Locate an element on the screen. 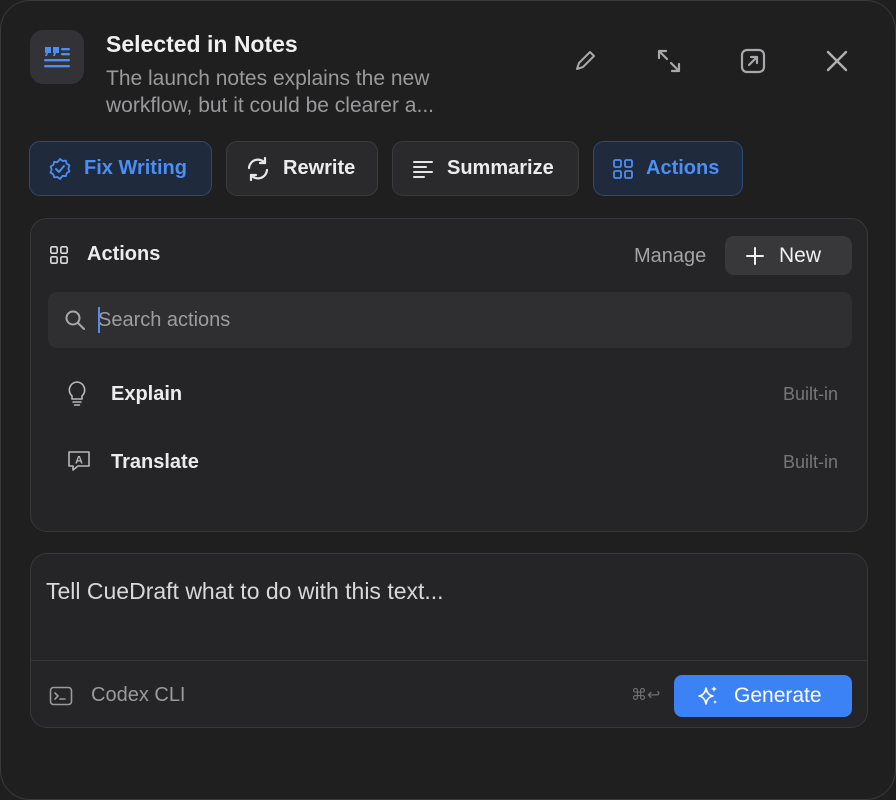  plus-icon is located at coordinates (755, 255).